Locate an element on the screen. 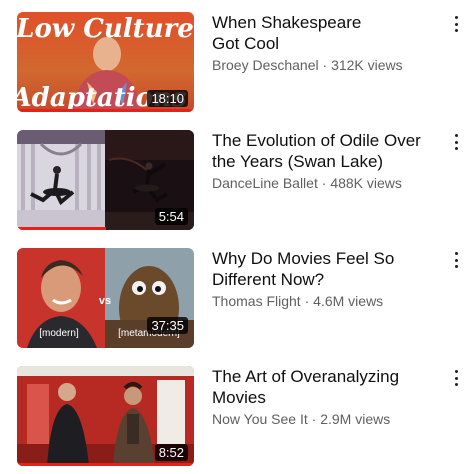 This screenshot has width=474, height=474. view-count: 2.9M views is located at coordinates (355, 419).